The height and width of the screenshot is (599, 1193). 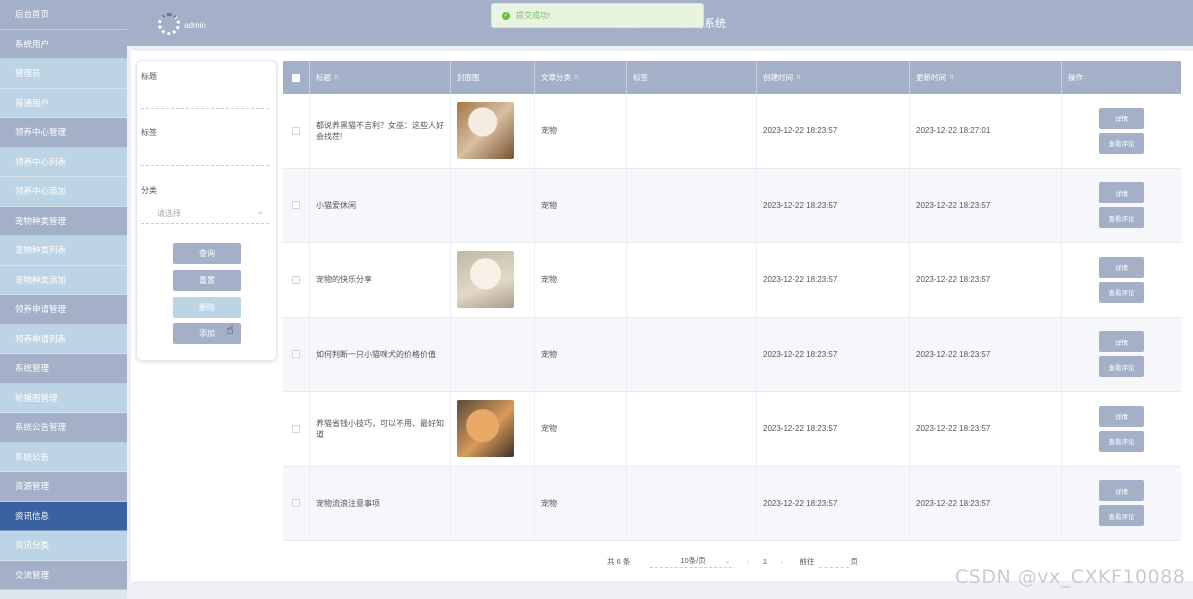 I want to click on cell-title: 如何判断一只小猫咪犬的价格价值, so click(x=380, y=354).